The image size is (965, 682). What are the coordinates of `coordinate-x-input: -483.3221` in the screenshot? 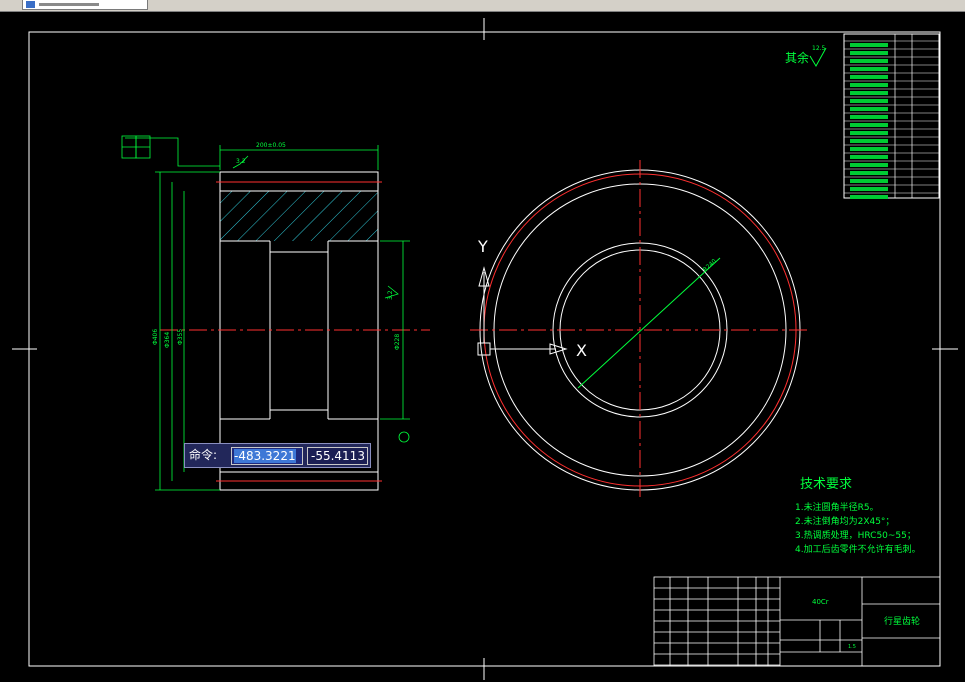 It's located at (267, 456).